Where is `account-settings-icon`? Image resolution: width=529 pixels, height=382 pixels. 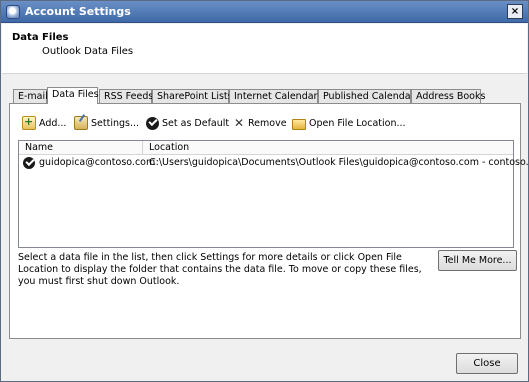
account-settings-icon is located at coordinates (13, 12).